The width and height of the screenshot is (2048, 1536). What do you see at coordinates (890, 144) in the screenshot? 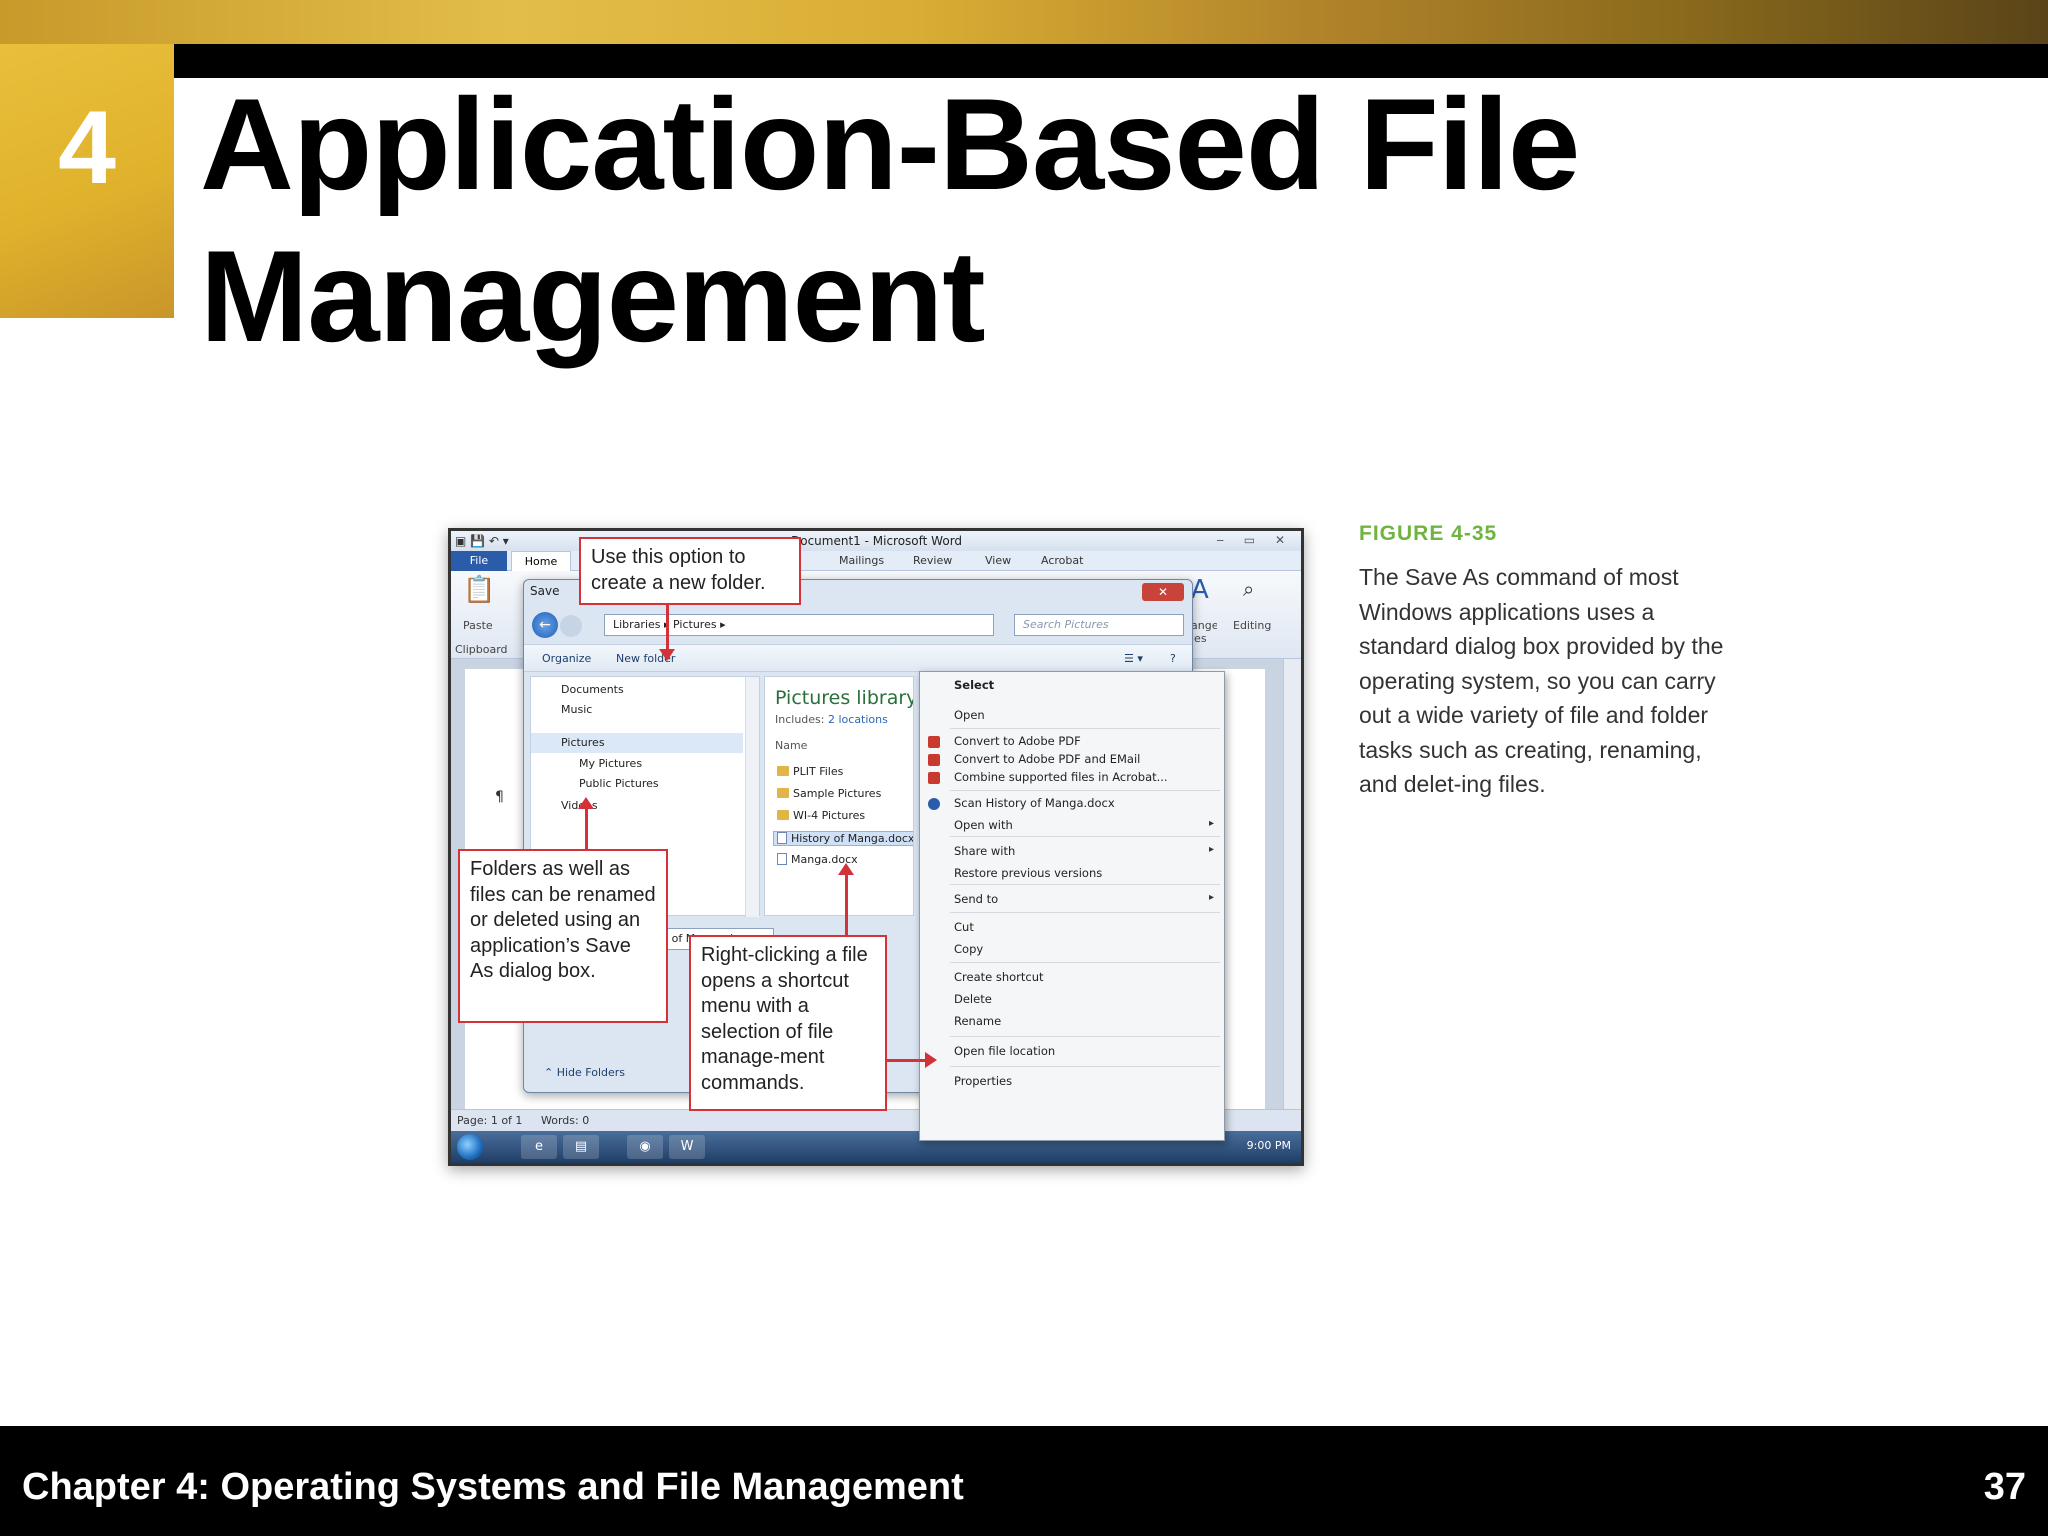
I see `slide-title-line1: Application-Based File` at bounding box center [890, 144].